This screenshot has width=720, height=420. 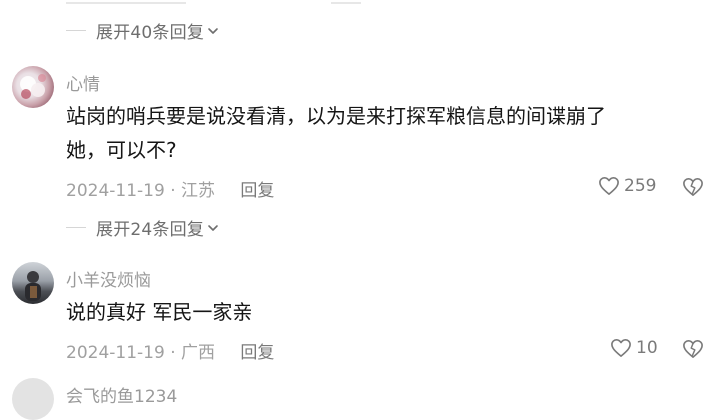 I want to click on expand-replies-label: 展开24条回复, so click(x=150, y=230).